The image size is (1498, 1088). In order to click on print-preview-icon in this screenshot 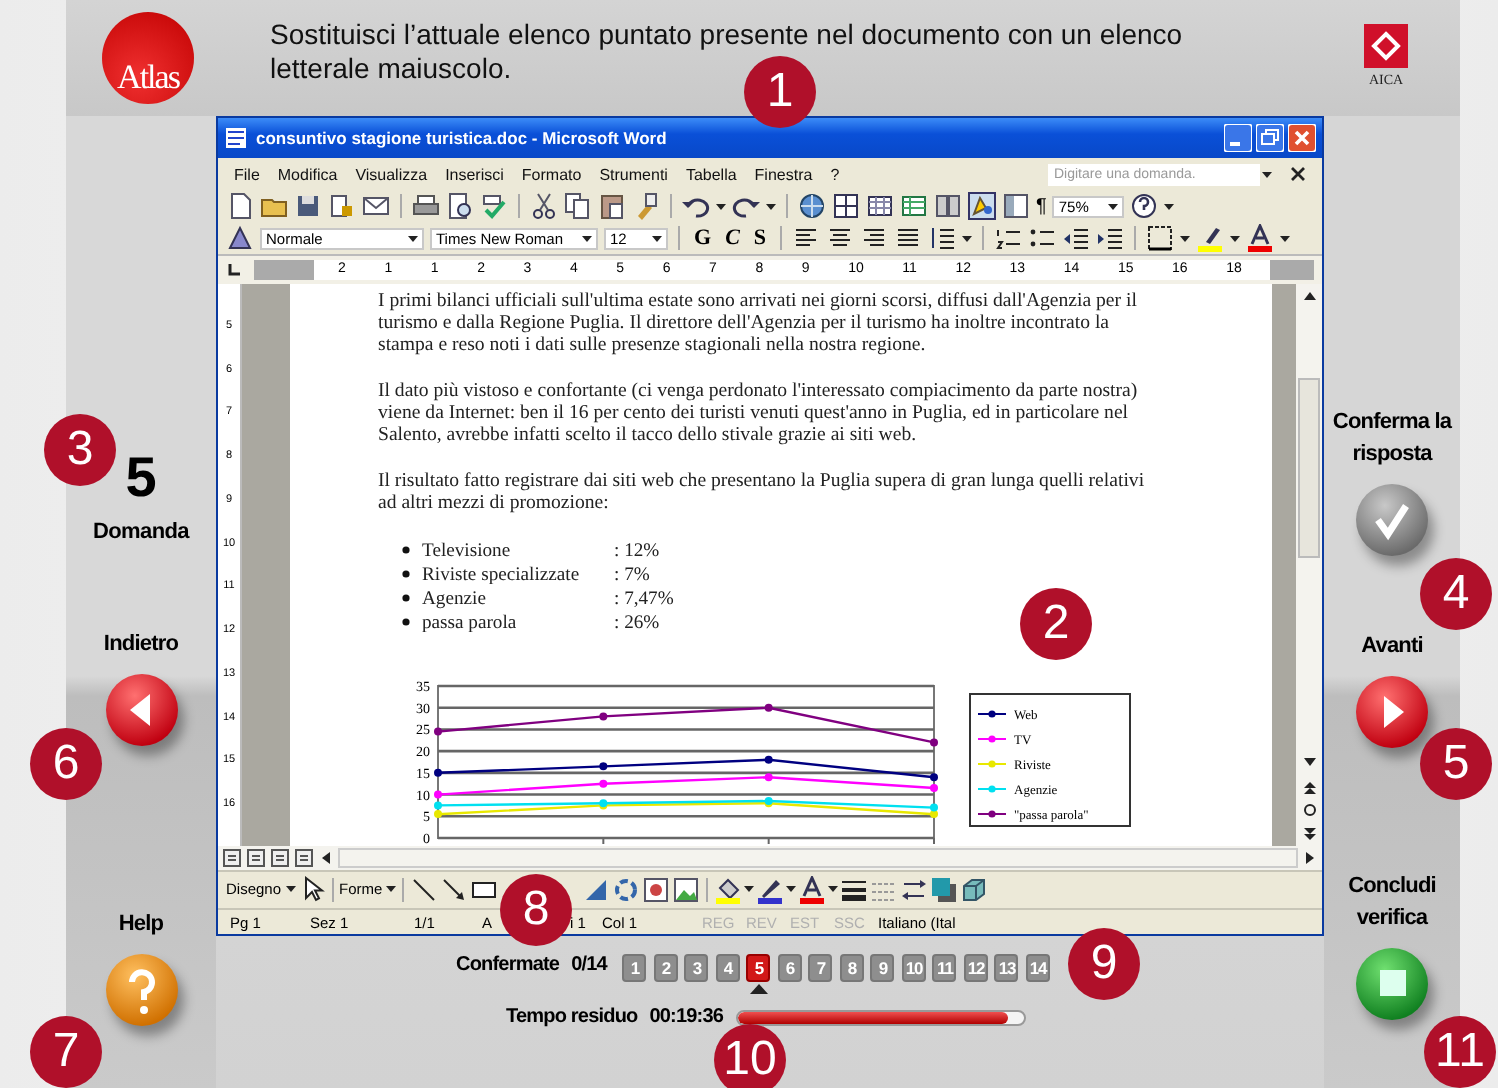, I will do `click(460, 206)`.